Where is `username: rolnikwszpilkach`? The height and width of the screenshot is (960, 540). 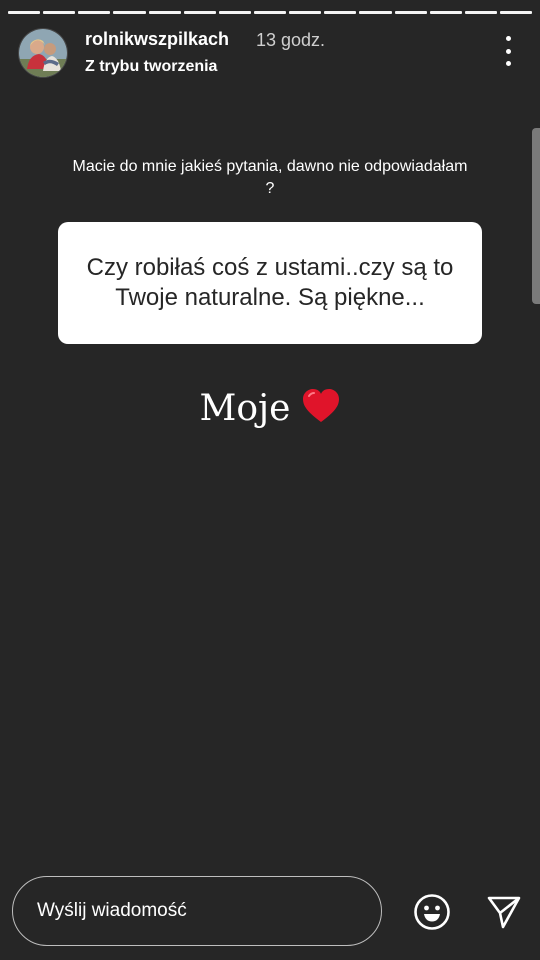
username: rolnikwszpilkach is located at coordinates (157, 39).